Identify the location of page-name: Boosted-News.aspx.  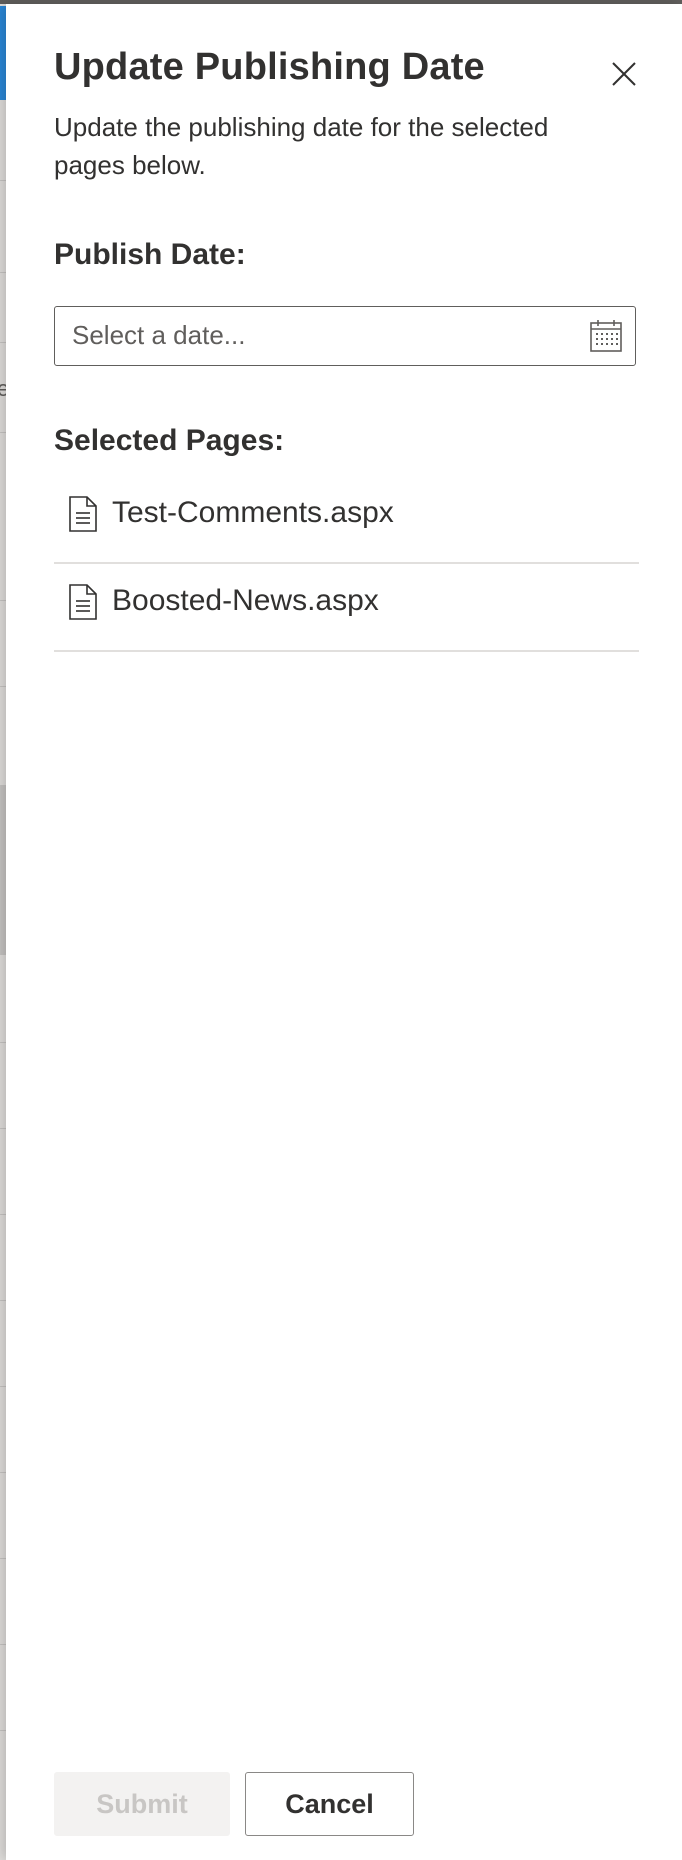
(245, 600).